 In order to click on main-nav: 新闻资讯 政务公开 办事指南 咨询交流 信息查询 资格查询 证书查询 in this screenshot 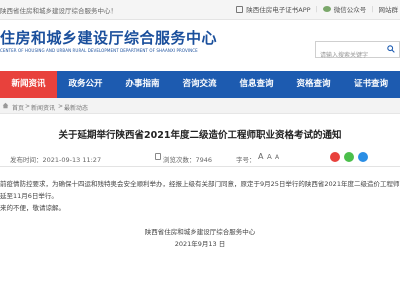, I will do `click(200, 84)`.